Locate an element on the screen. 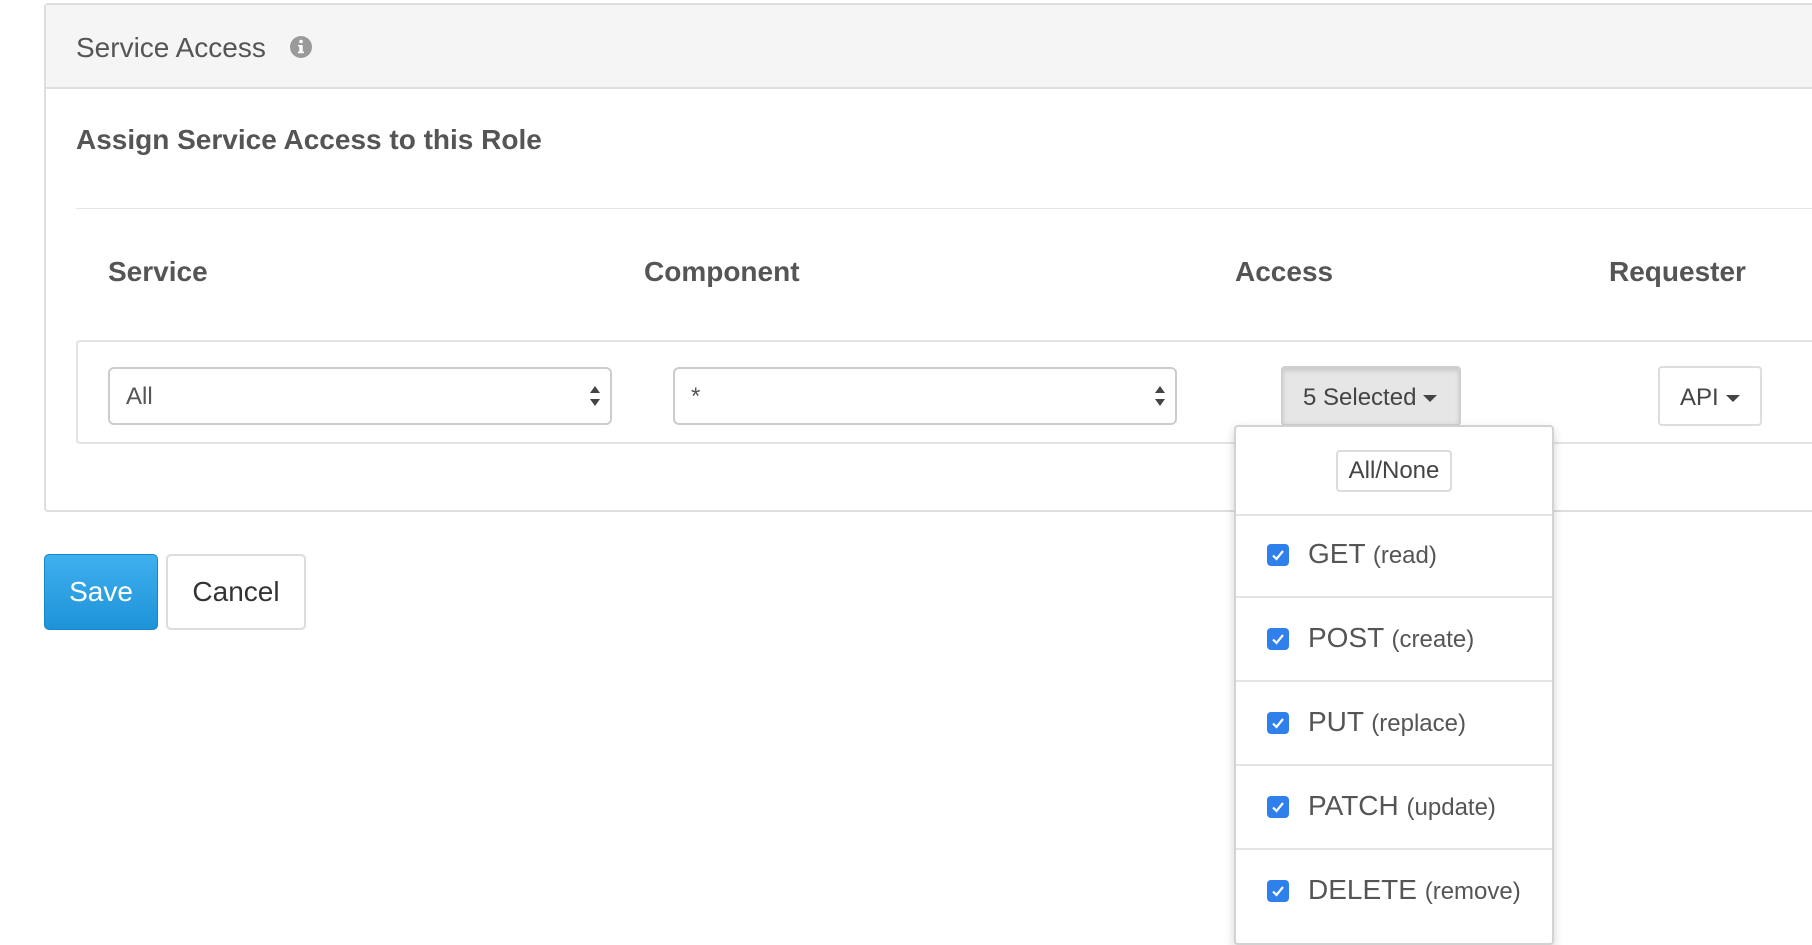  access-option-desc: (create) is located at coordinates (1433, 639).